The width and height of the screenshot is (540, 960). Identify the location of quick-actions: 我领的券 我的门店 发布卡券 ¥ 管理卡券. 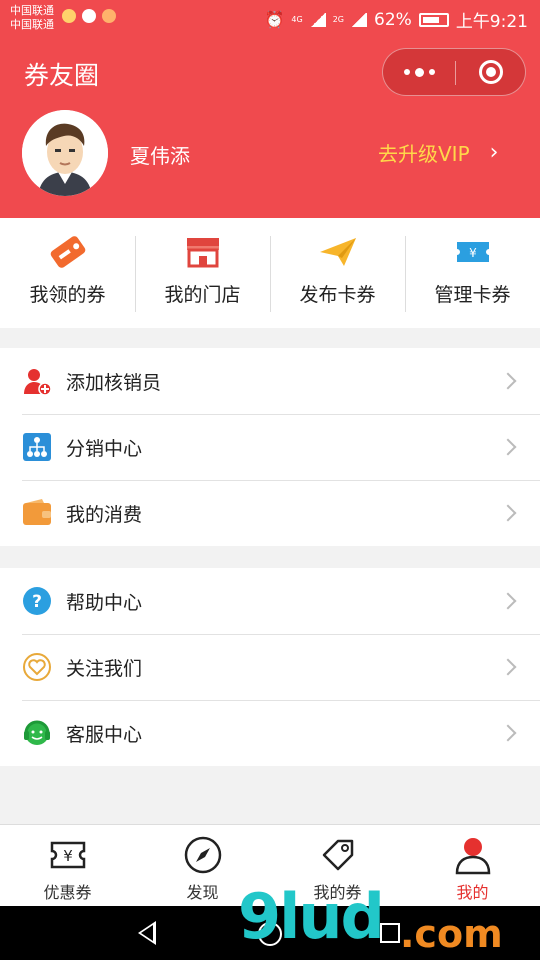
(270, 273).